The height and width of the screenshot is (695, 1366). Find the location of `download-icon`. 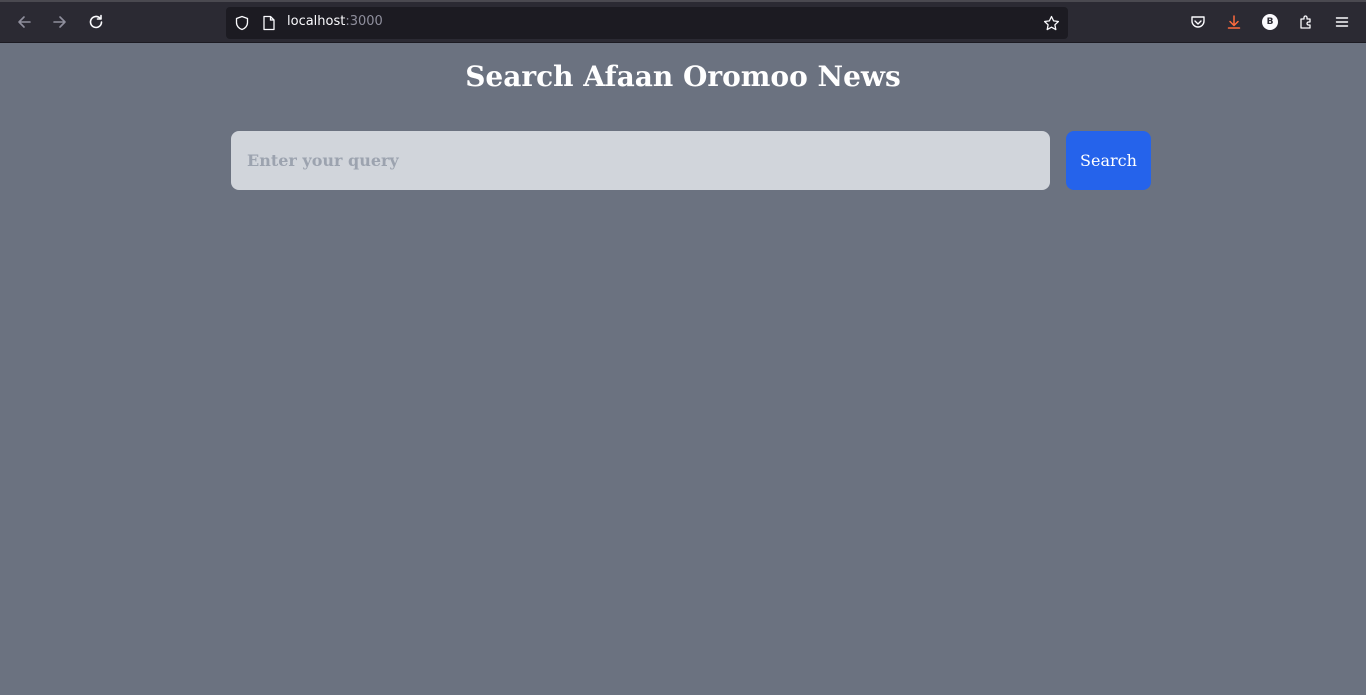

download-icon is located at coordinates (1234, 22).